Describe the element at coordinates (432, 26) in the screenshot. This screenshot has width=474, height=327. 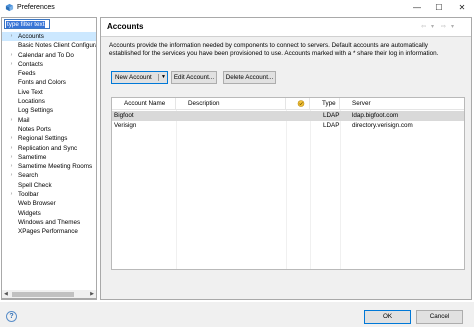
I see `back-menu-chevron-icon: ▾` at that location.